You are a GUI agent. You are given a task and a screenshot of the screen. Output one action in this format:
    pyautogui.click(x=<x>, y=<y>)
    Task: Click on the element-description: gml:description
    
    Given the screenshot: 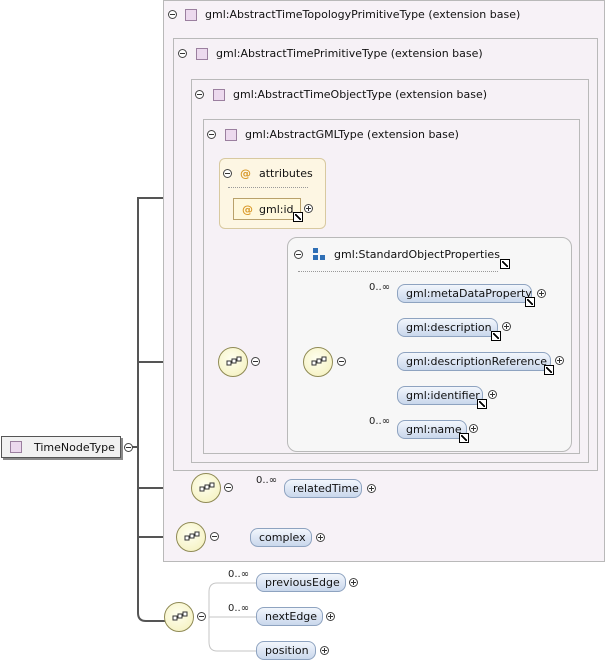 What is the action you would take?
    pyautogui.click(x=447, y=327)
    